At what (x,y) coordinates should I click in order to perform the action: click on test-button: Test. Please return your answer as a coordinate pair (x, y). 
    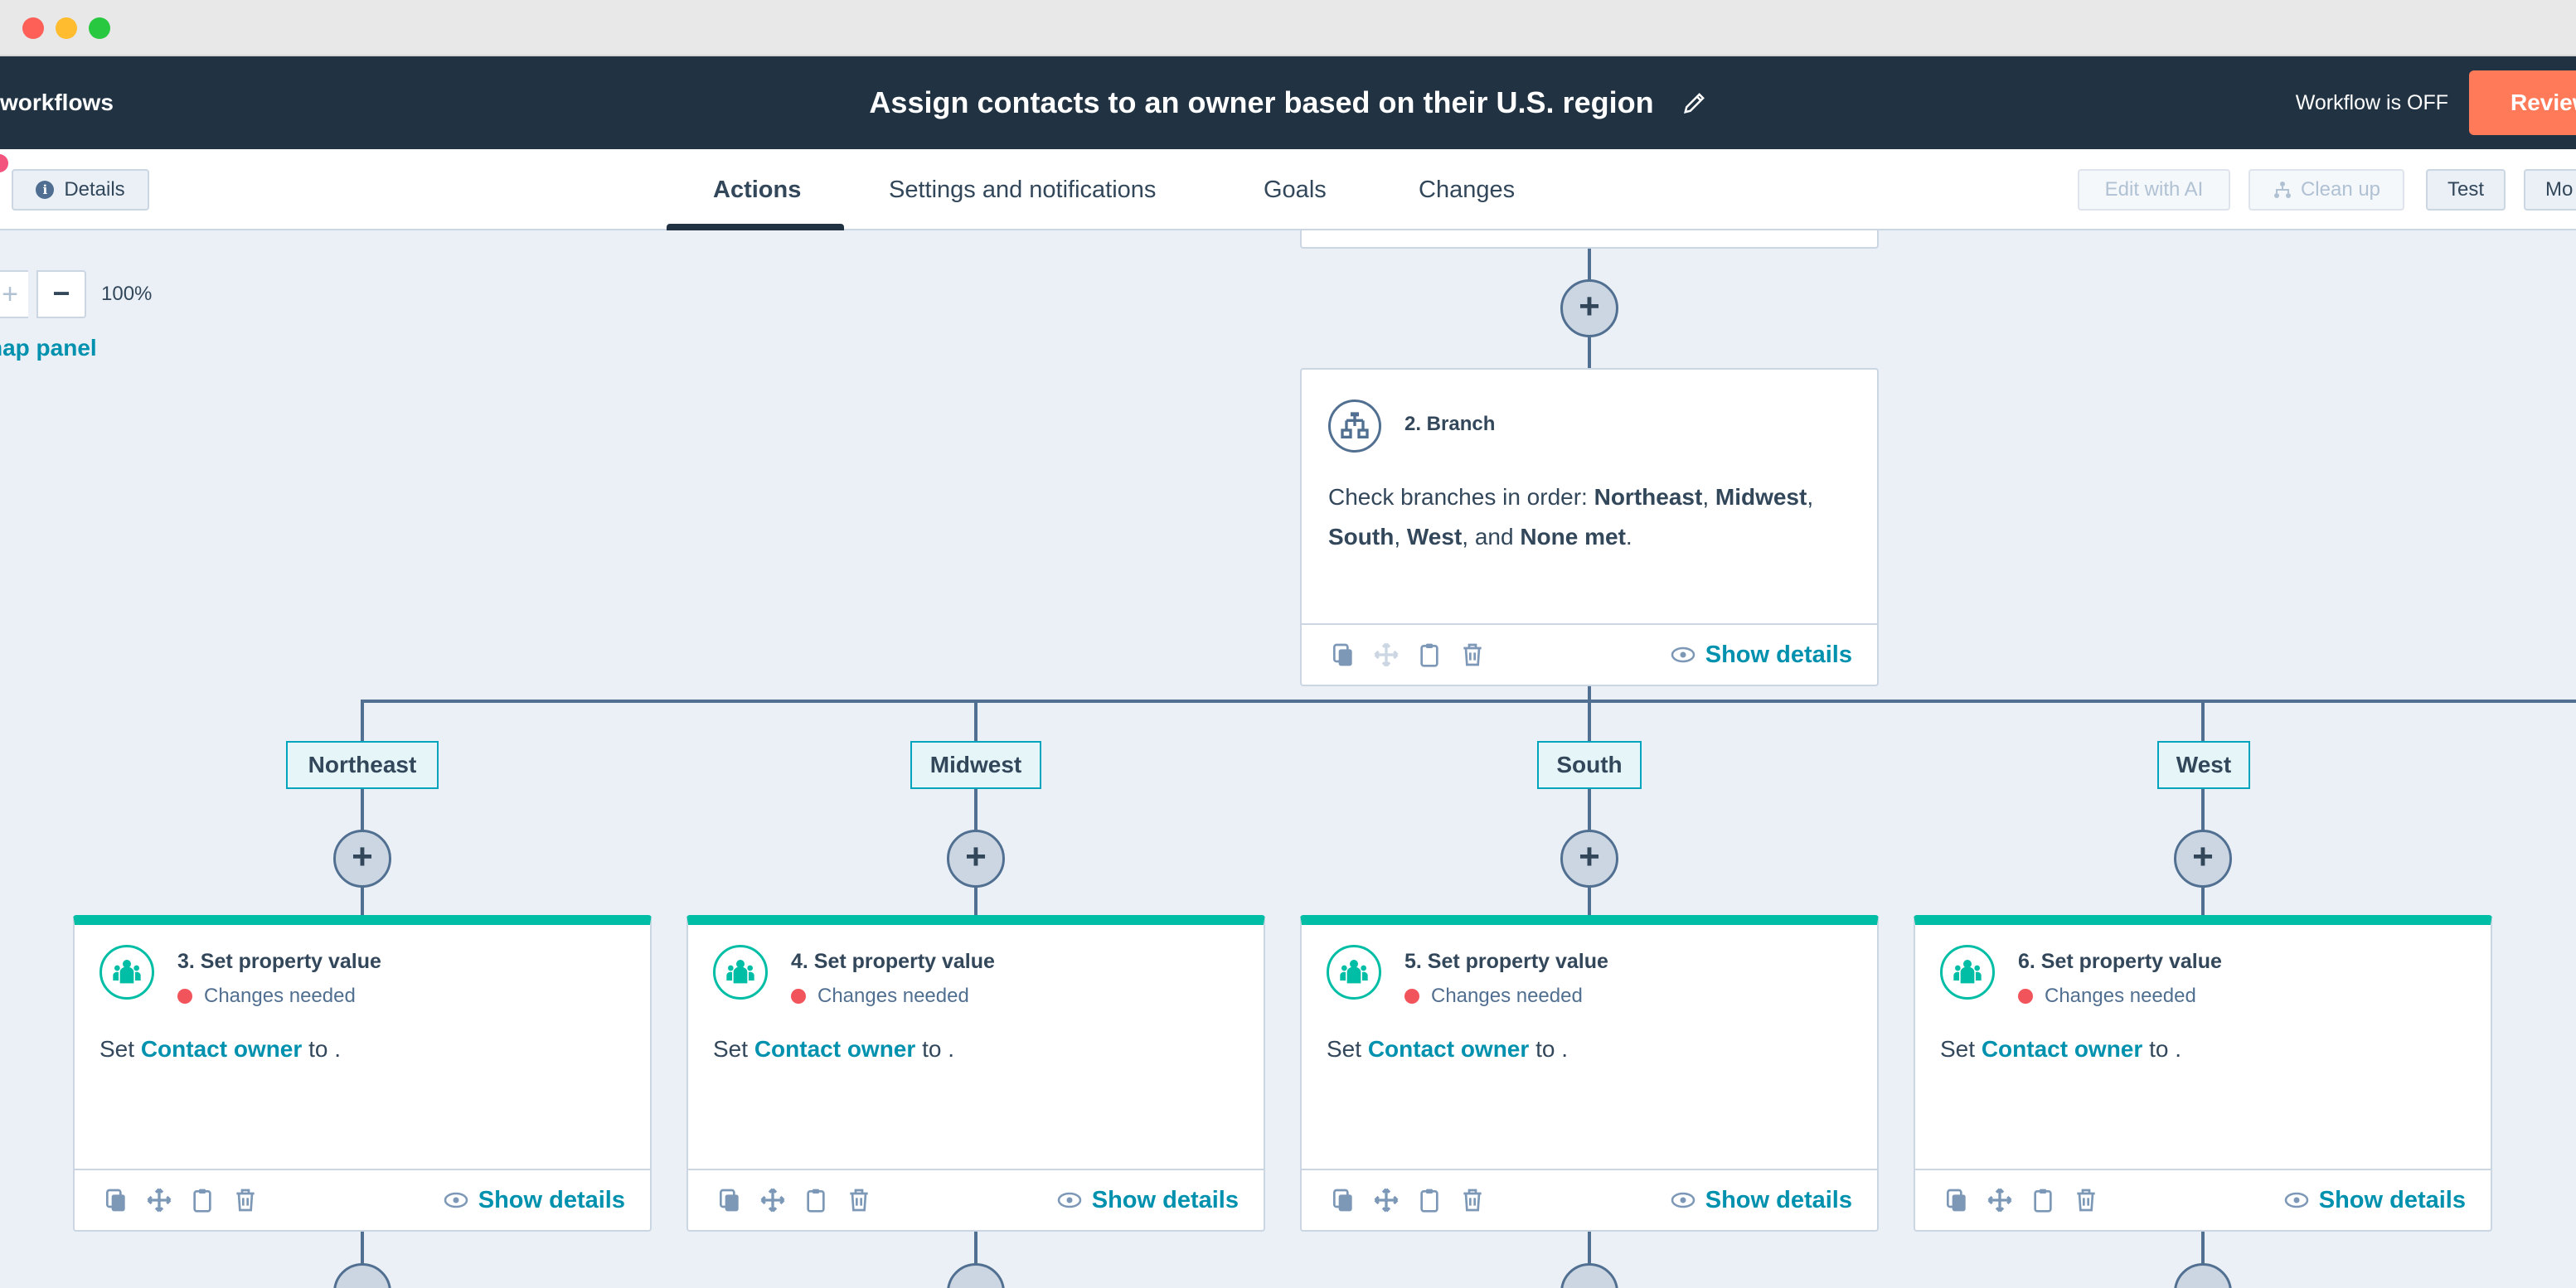
    Looking at the image, I should click on (2466, 190).